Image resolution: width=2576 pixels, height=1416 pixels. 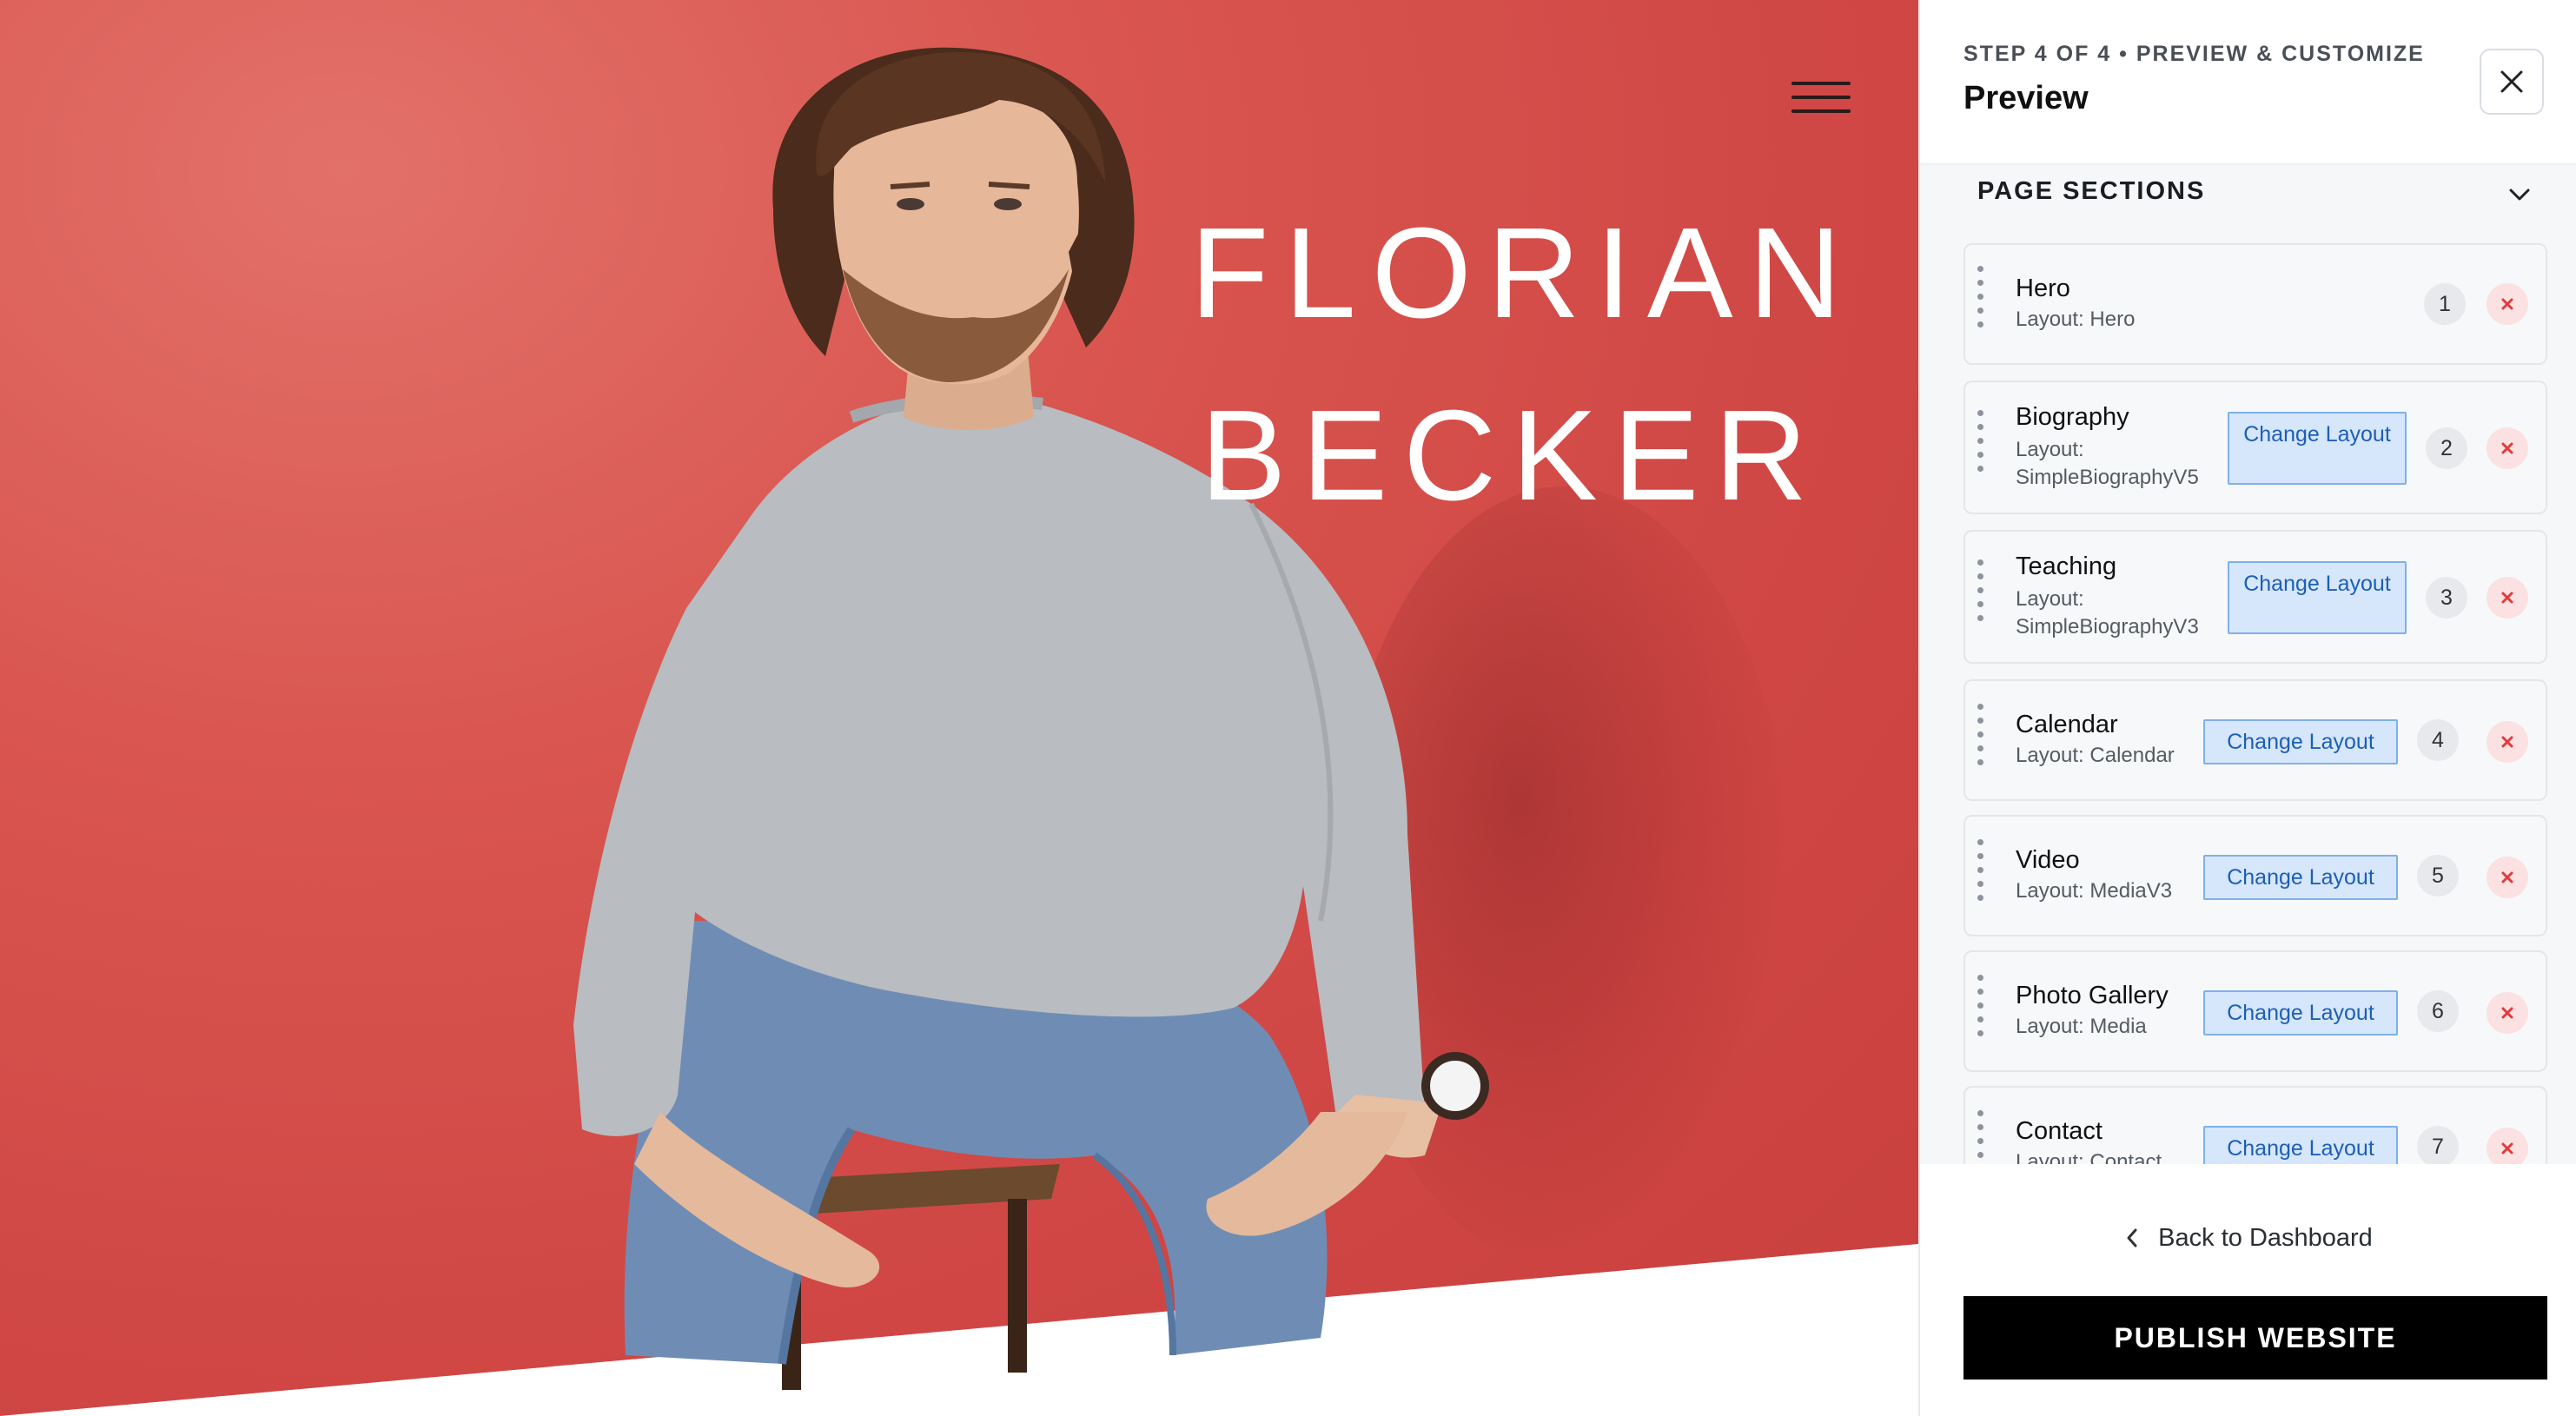 What do you see at coordinates (2255, 1338) in the screenshot?
I see `publish-website-button: PUBLISH WEBSITE` at bounding box center [2255, 1338].